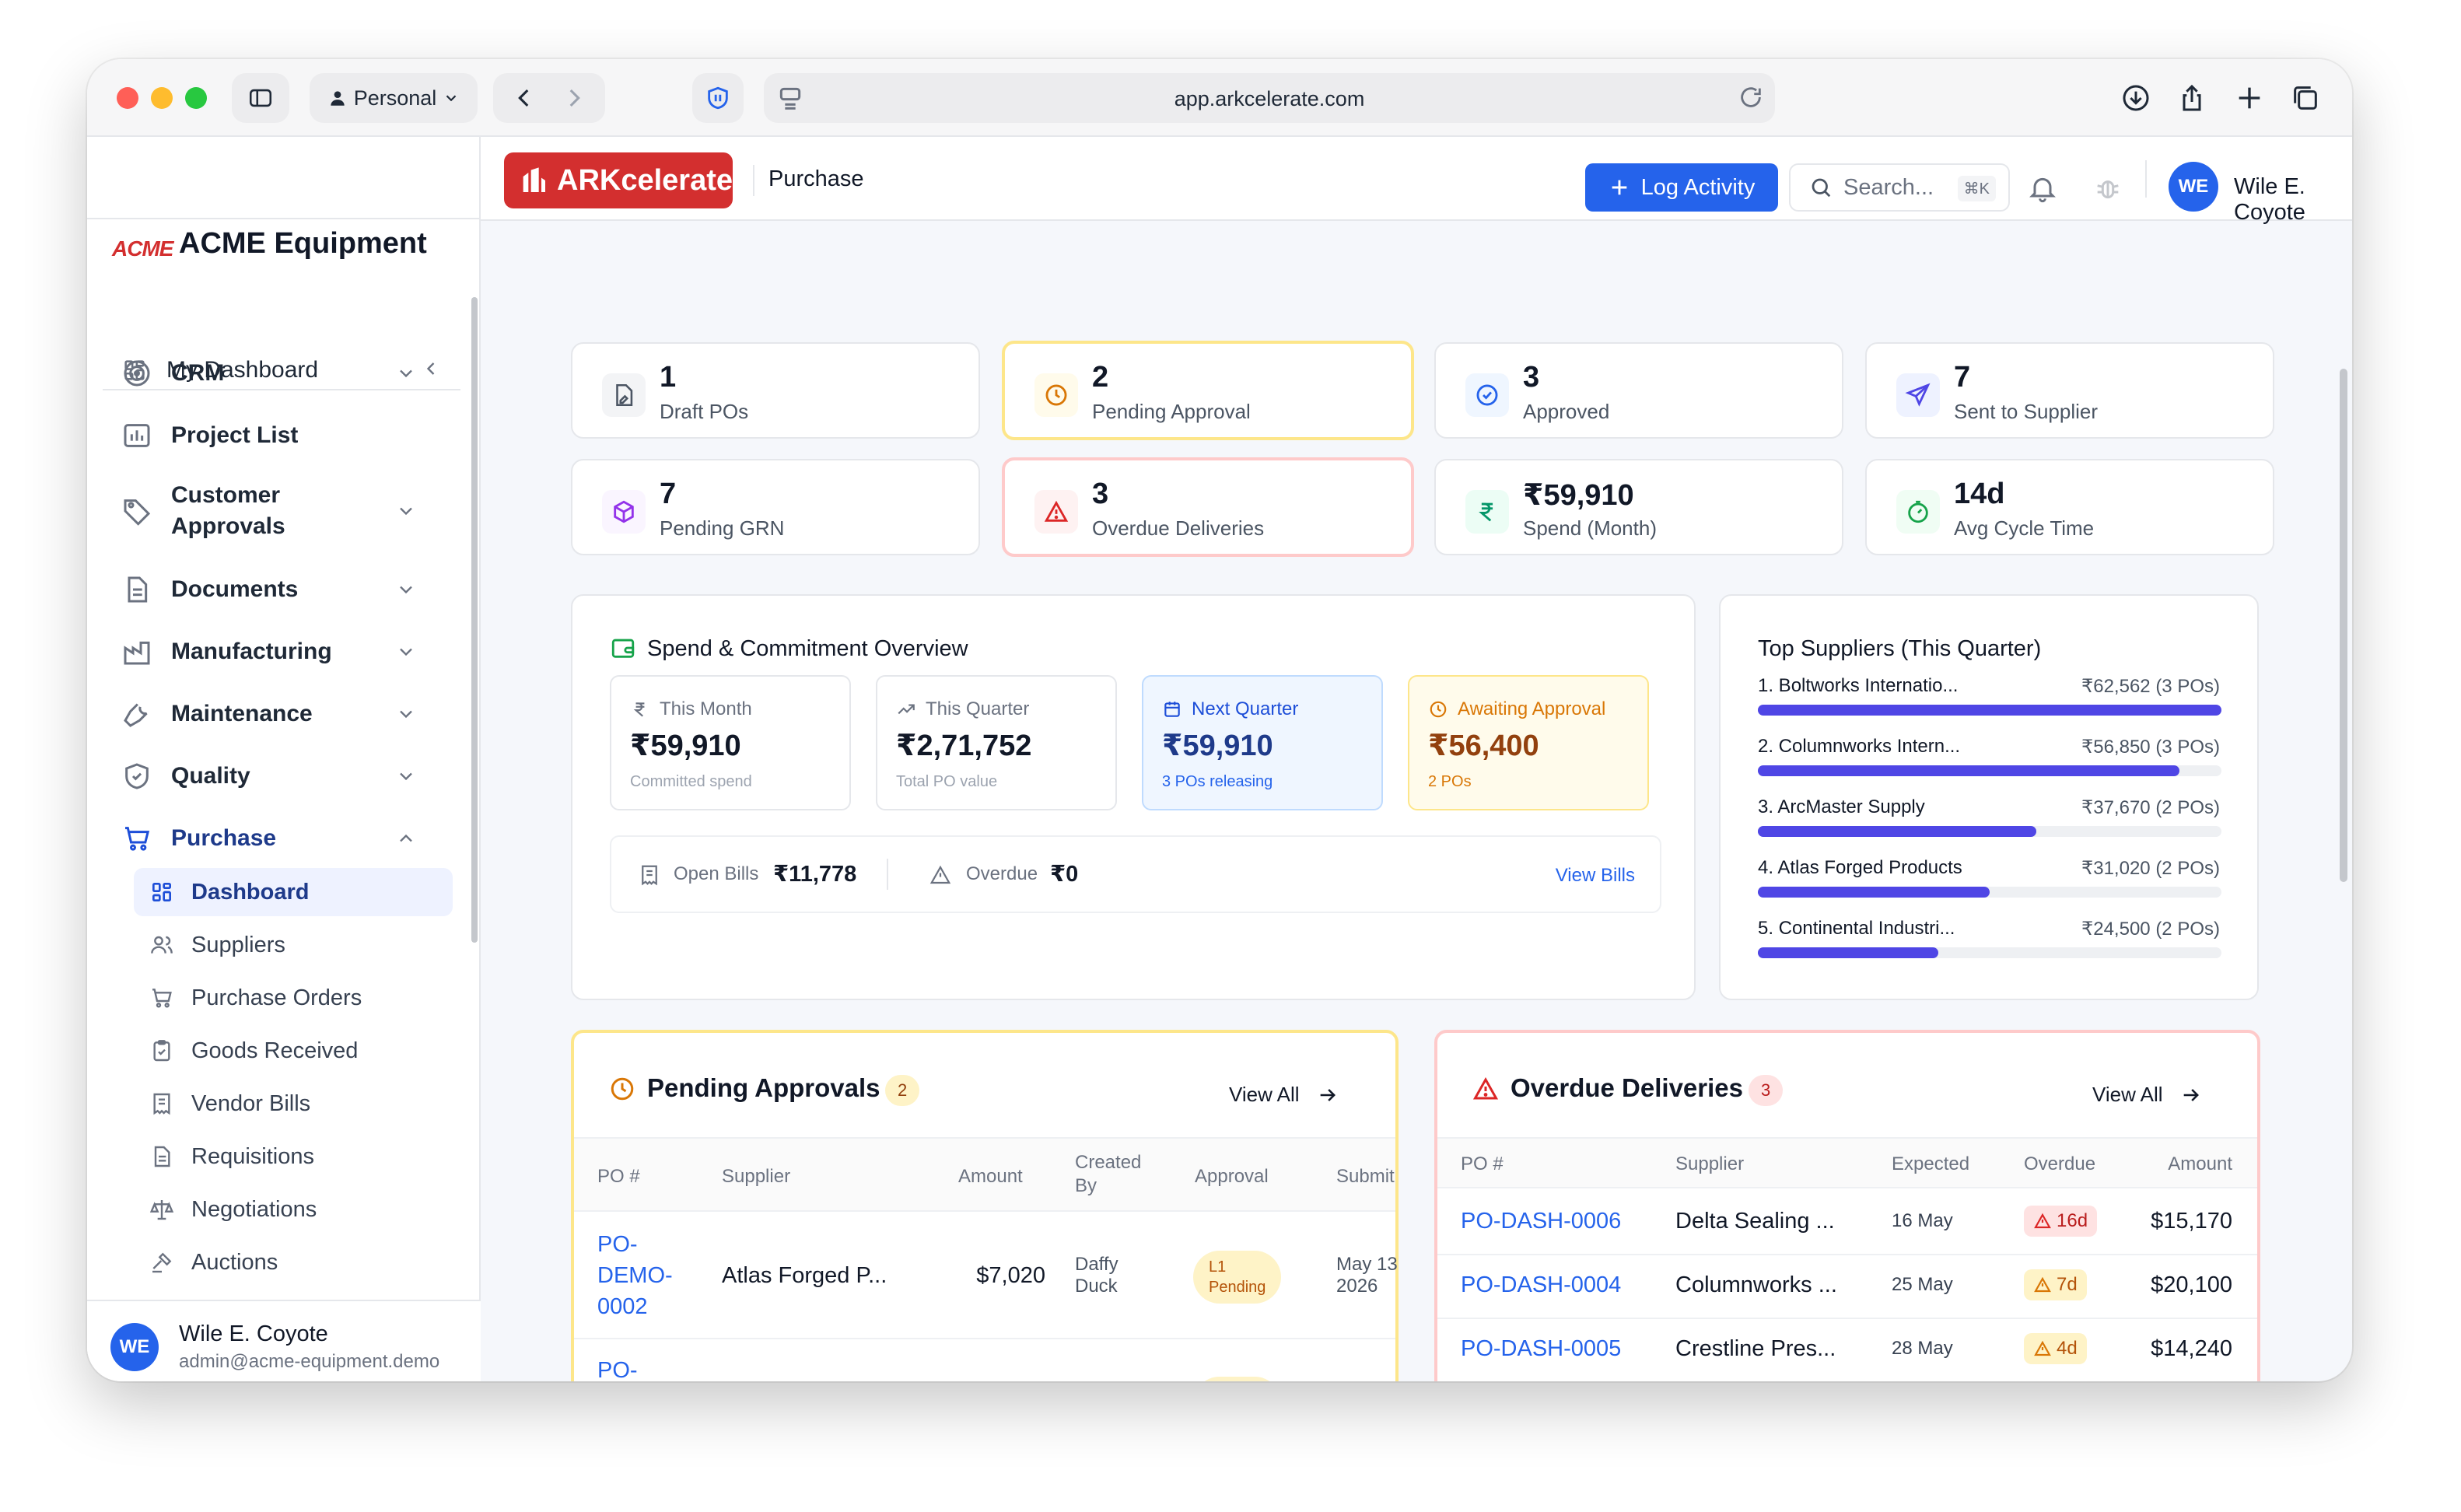  Describe the element at coordinates (474, 620) in the screenshot. I see `sidebar-scrollbar` at that location.